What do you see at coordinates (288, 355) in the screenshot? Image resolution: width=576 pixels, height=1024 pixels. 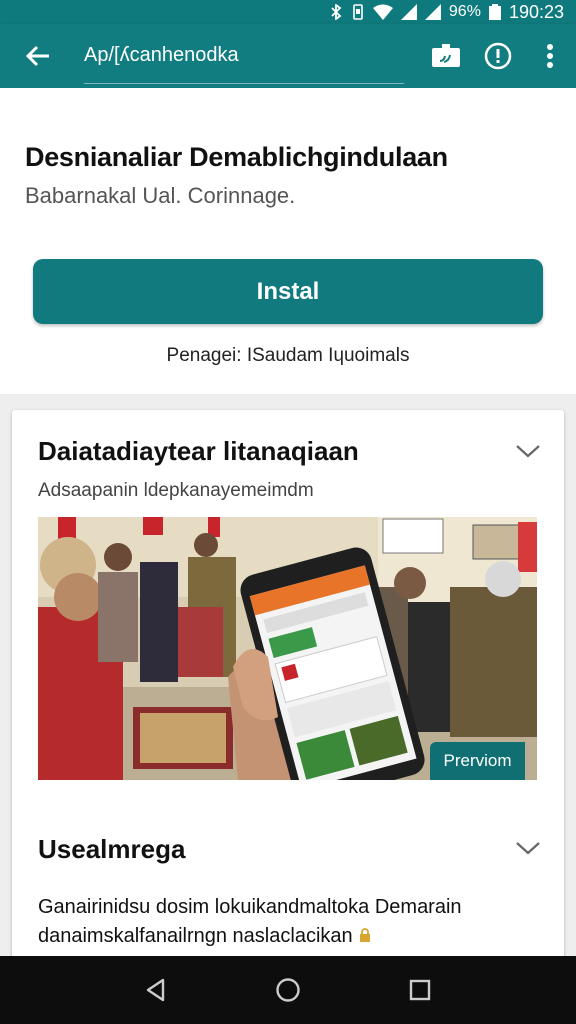 I see `manager-text: Penagei: ISaudam Iɥuoimals` at bounding box center [288, 355].